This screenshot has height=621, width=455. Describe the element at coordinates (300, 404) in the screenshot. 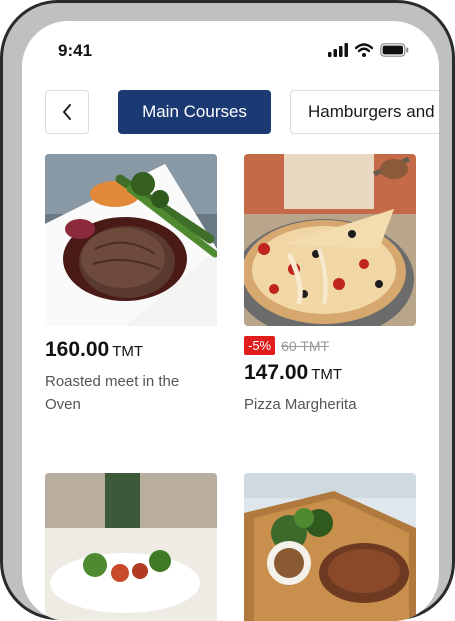

I see `product-name: Pizza Margherita` at that location.